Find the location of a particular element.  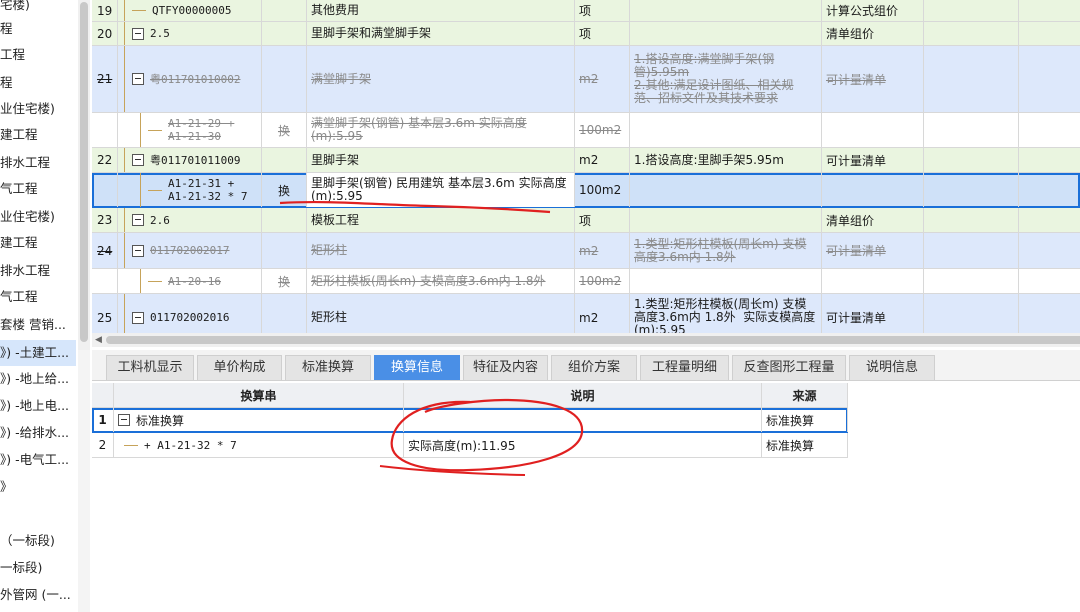

tab-7: 工程量明细 is located at coordinates (684, 367).